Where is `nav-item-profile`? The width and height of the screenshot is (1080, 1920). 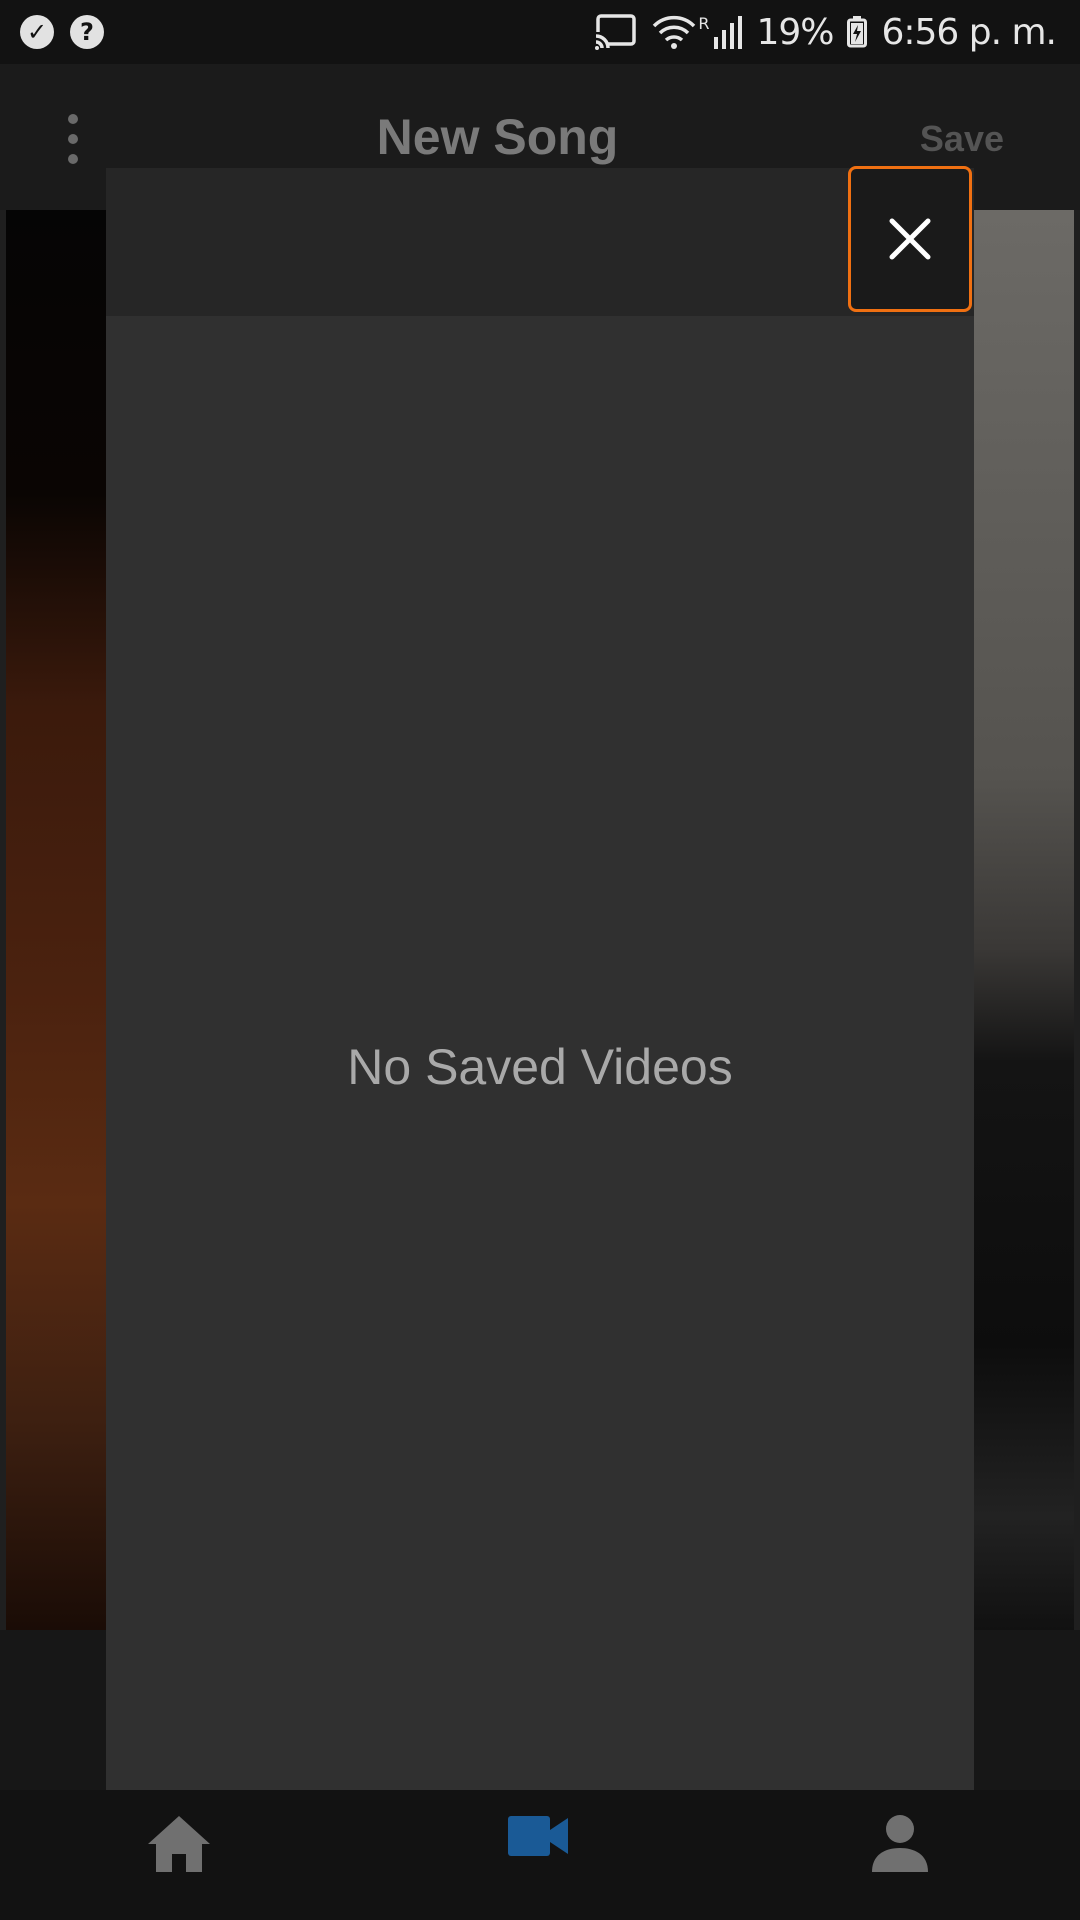 nav-item-profile is located at coordinates (900, 1844).